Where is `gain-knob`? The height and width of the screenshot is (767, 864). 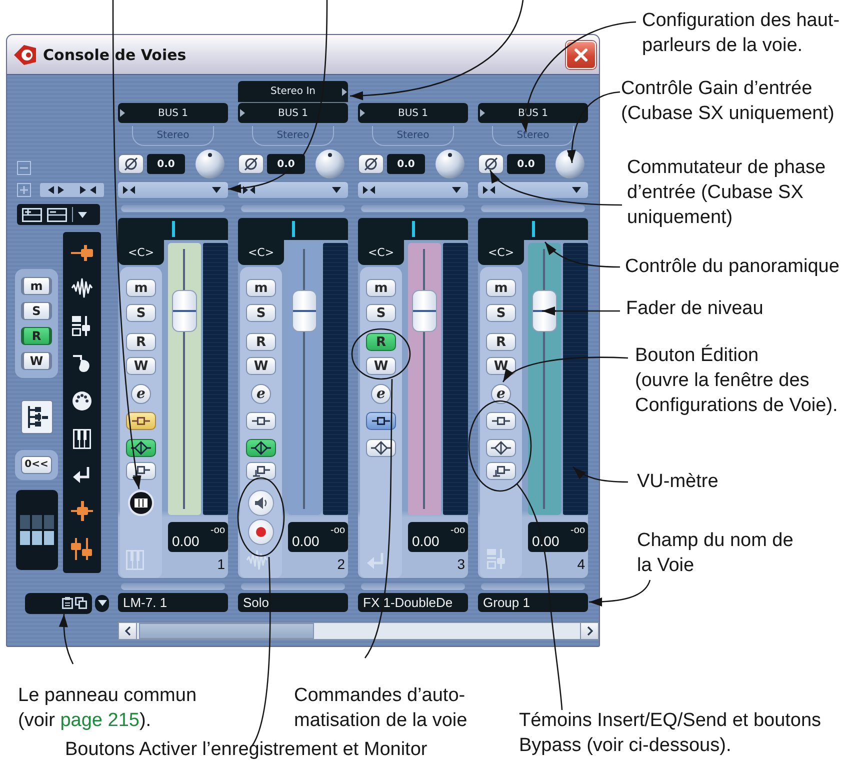 gain-knob is located at coordinates (570, 164).